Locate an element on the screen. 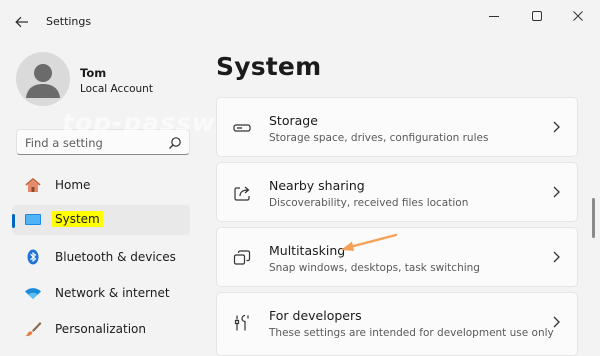  minimize-button is located at coordinates (494, 16).